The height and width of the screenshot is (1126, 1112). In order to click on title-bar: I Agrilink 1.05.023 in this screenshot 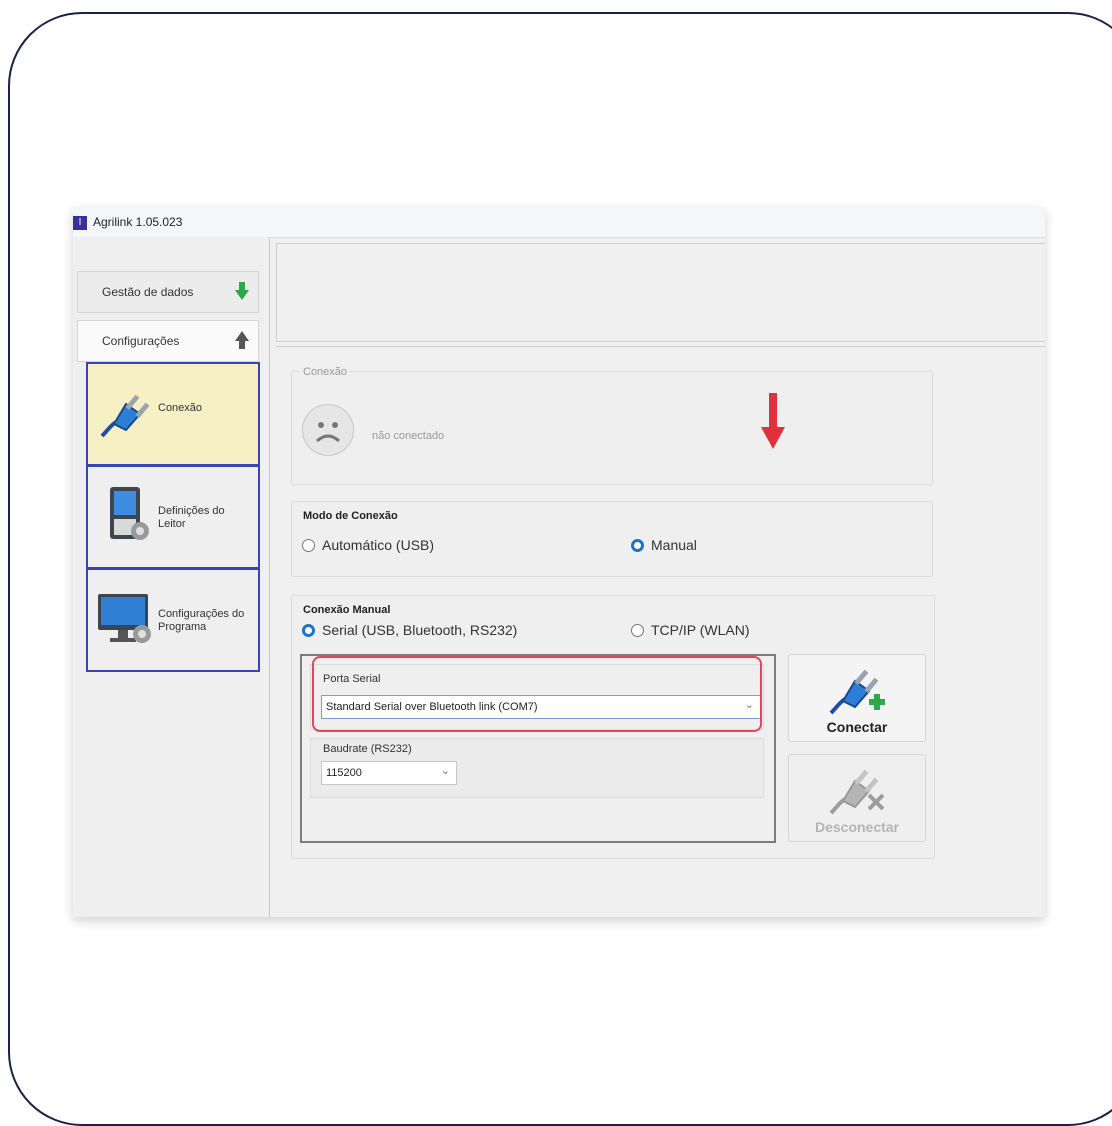, I will do `click(559, 222)`.